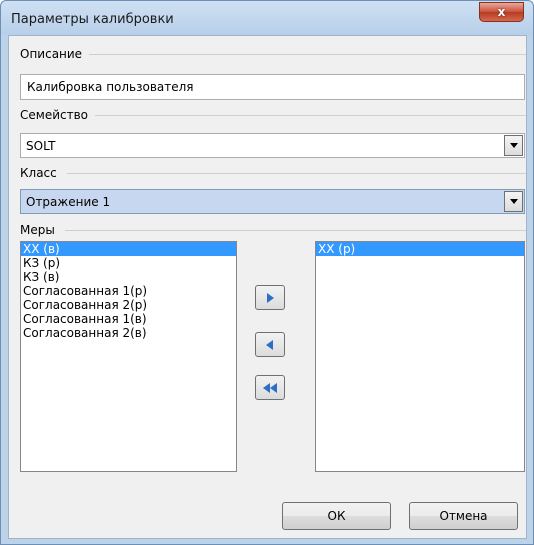  What do you see at coordinates (128, 291) in the screenshot?
I see `available-list-item: Согласованная 1(р)` at bounding box center [128, 291].